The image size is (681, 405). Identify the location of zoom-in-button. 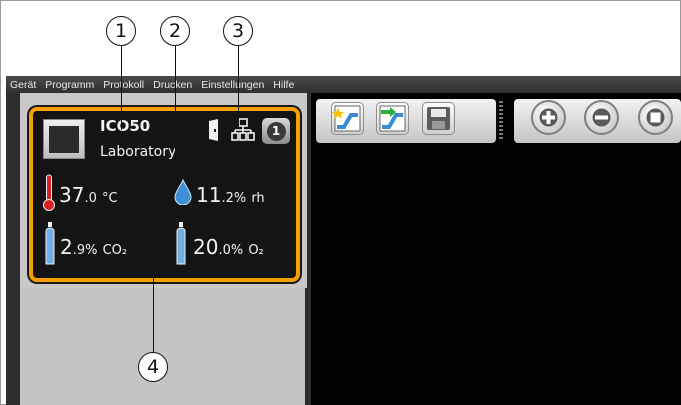
(548, 117).